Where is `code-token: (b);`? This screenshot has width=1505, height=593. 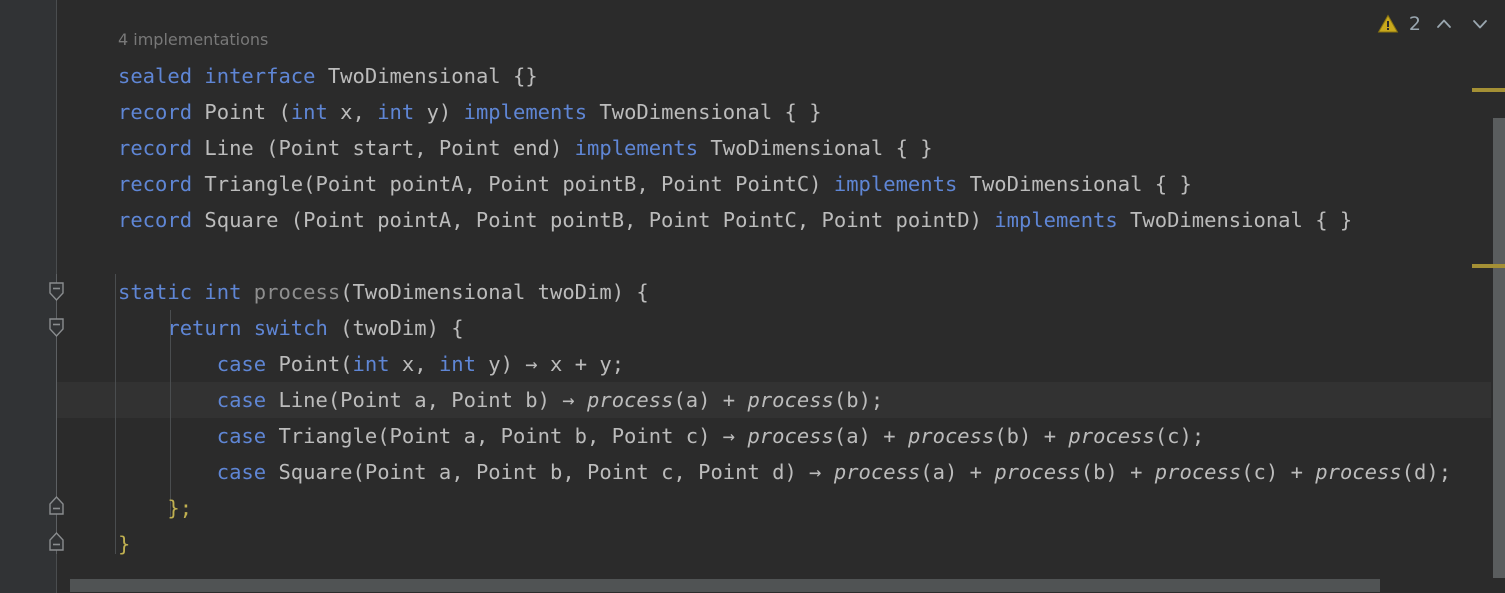
code-token: (b); is located at coordinates (858, 400).